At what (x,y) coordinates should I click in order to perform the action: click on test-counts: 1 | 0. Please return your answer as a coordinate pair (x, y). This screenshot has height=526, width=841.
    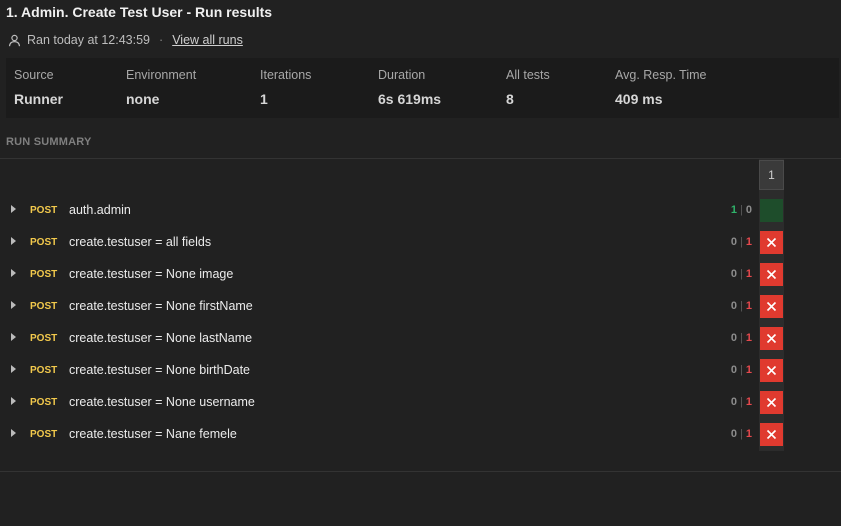
    Looking at the image, I should click on (741, 210).